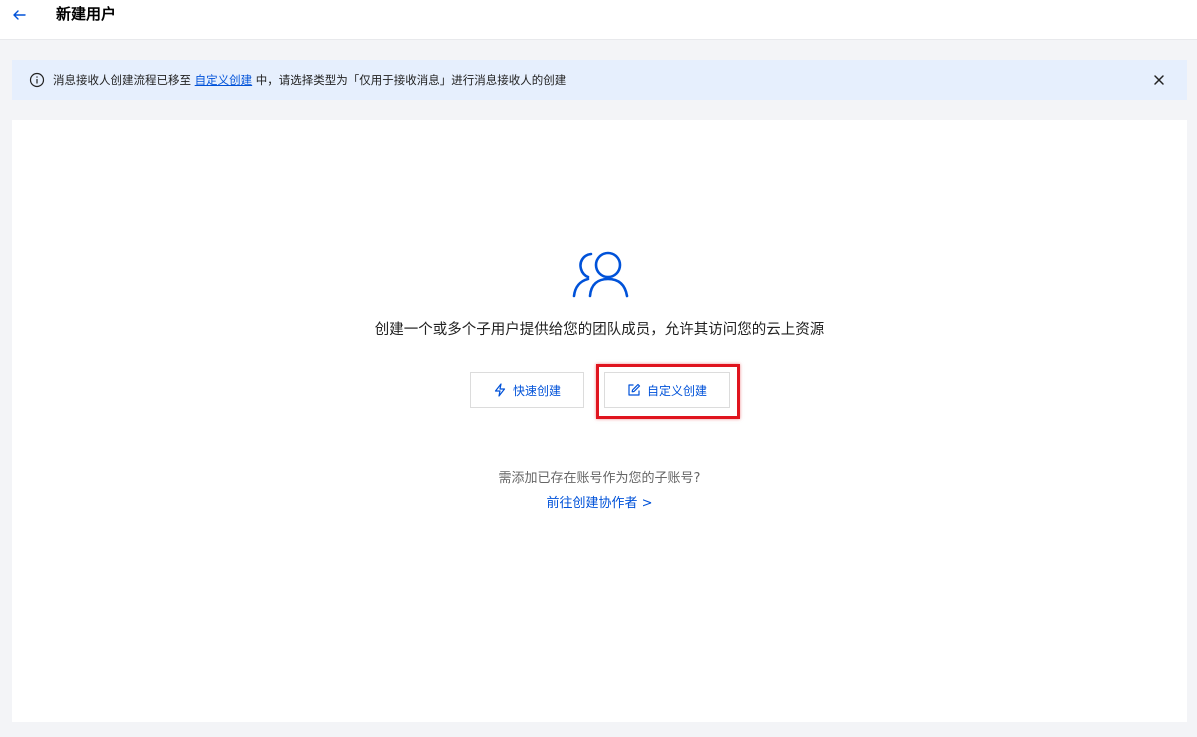 This screenshot has height=737, width=1197. Describe the element at coordinates (124, 80) in the screenshot. I see `notice-text-before: 消息接收人创建流程已移至` at that location.